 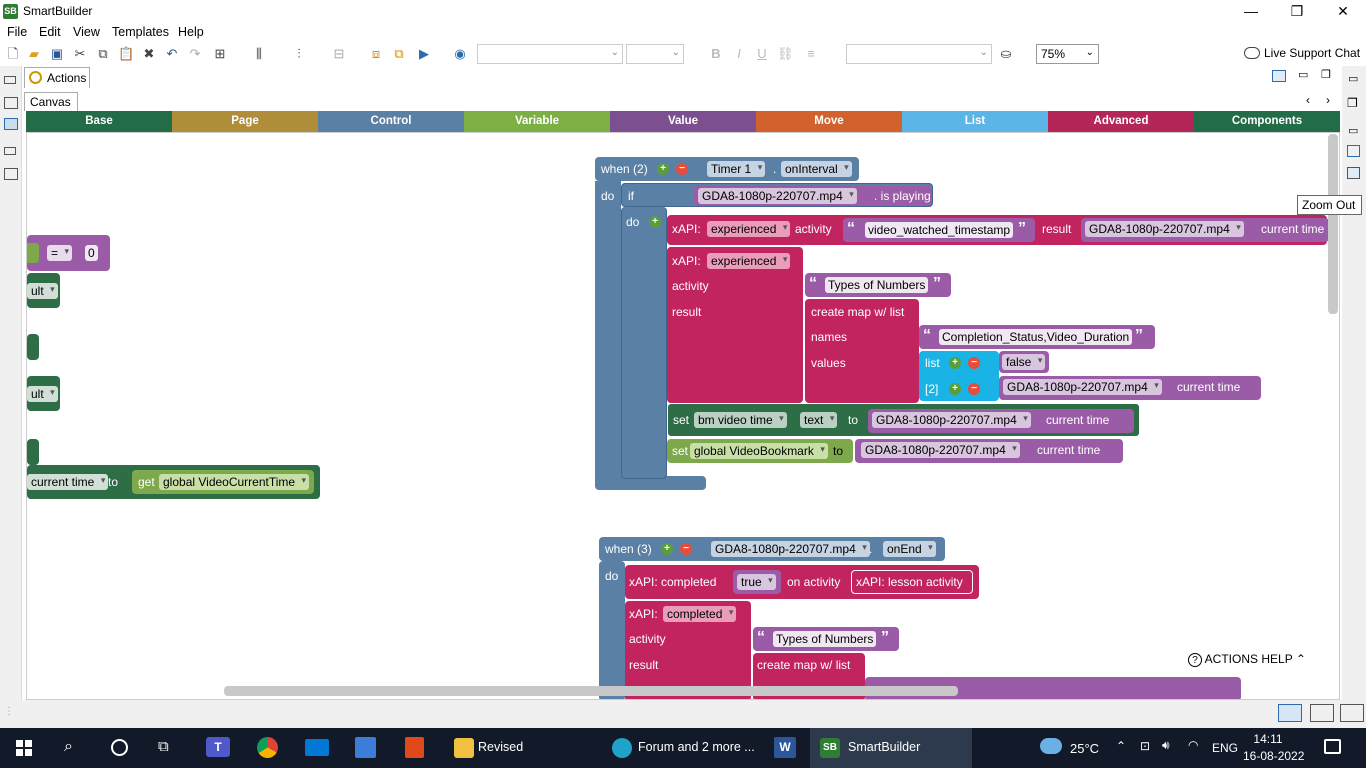 I want to click on meet-icon: ⊡, so click(x=1145, y=746).